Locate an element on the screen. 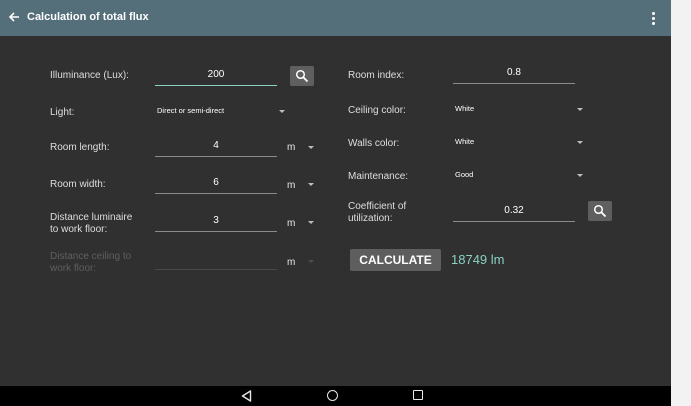 The width and height of the screenshot is (691, 406). page-title: Calculation of total flux is located at coordinates (88, 17).